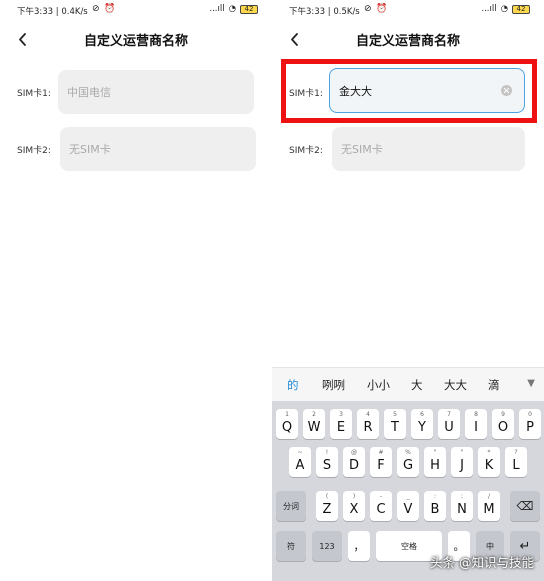 This screenshot has width=544, height=581. Describe the element at coordinates (327, 506) in the screenshot. I see `key-z: (Z` at that location.